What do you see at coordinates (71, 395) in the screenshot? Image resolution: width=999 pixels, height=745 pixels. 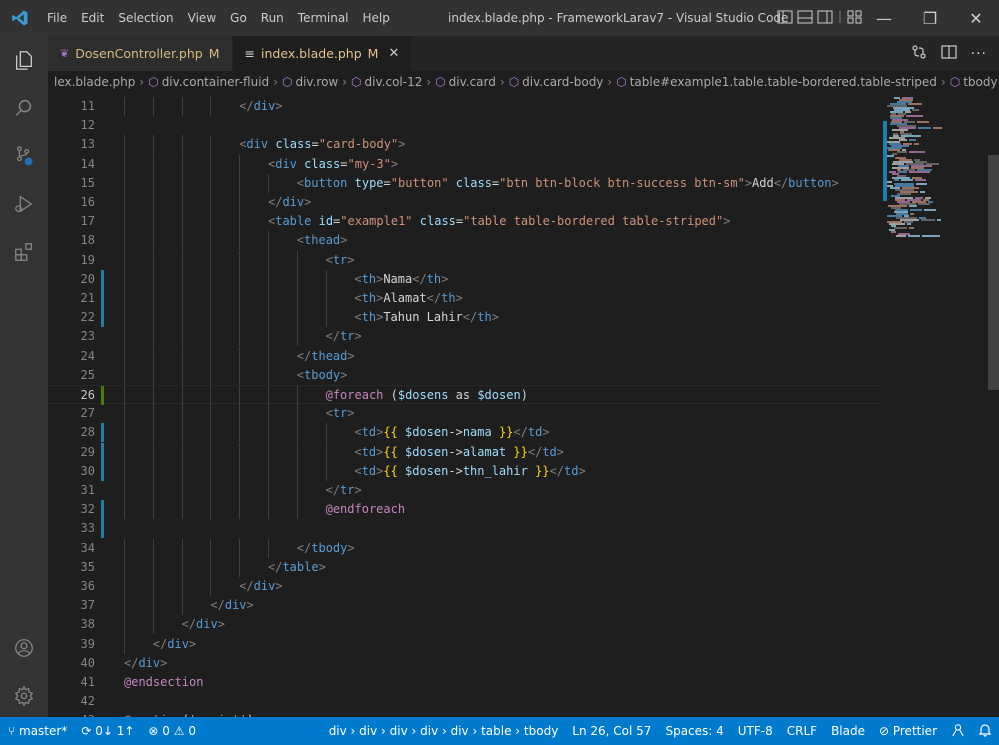 I see `line-number: 26` at bounding box center [71, 395].